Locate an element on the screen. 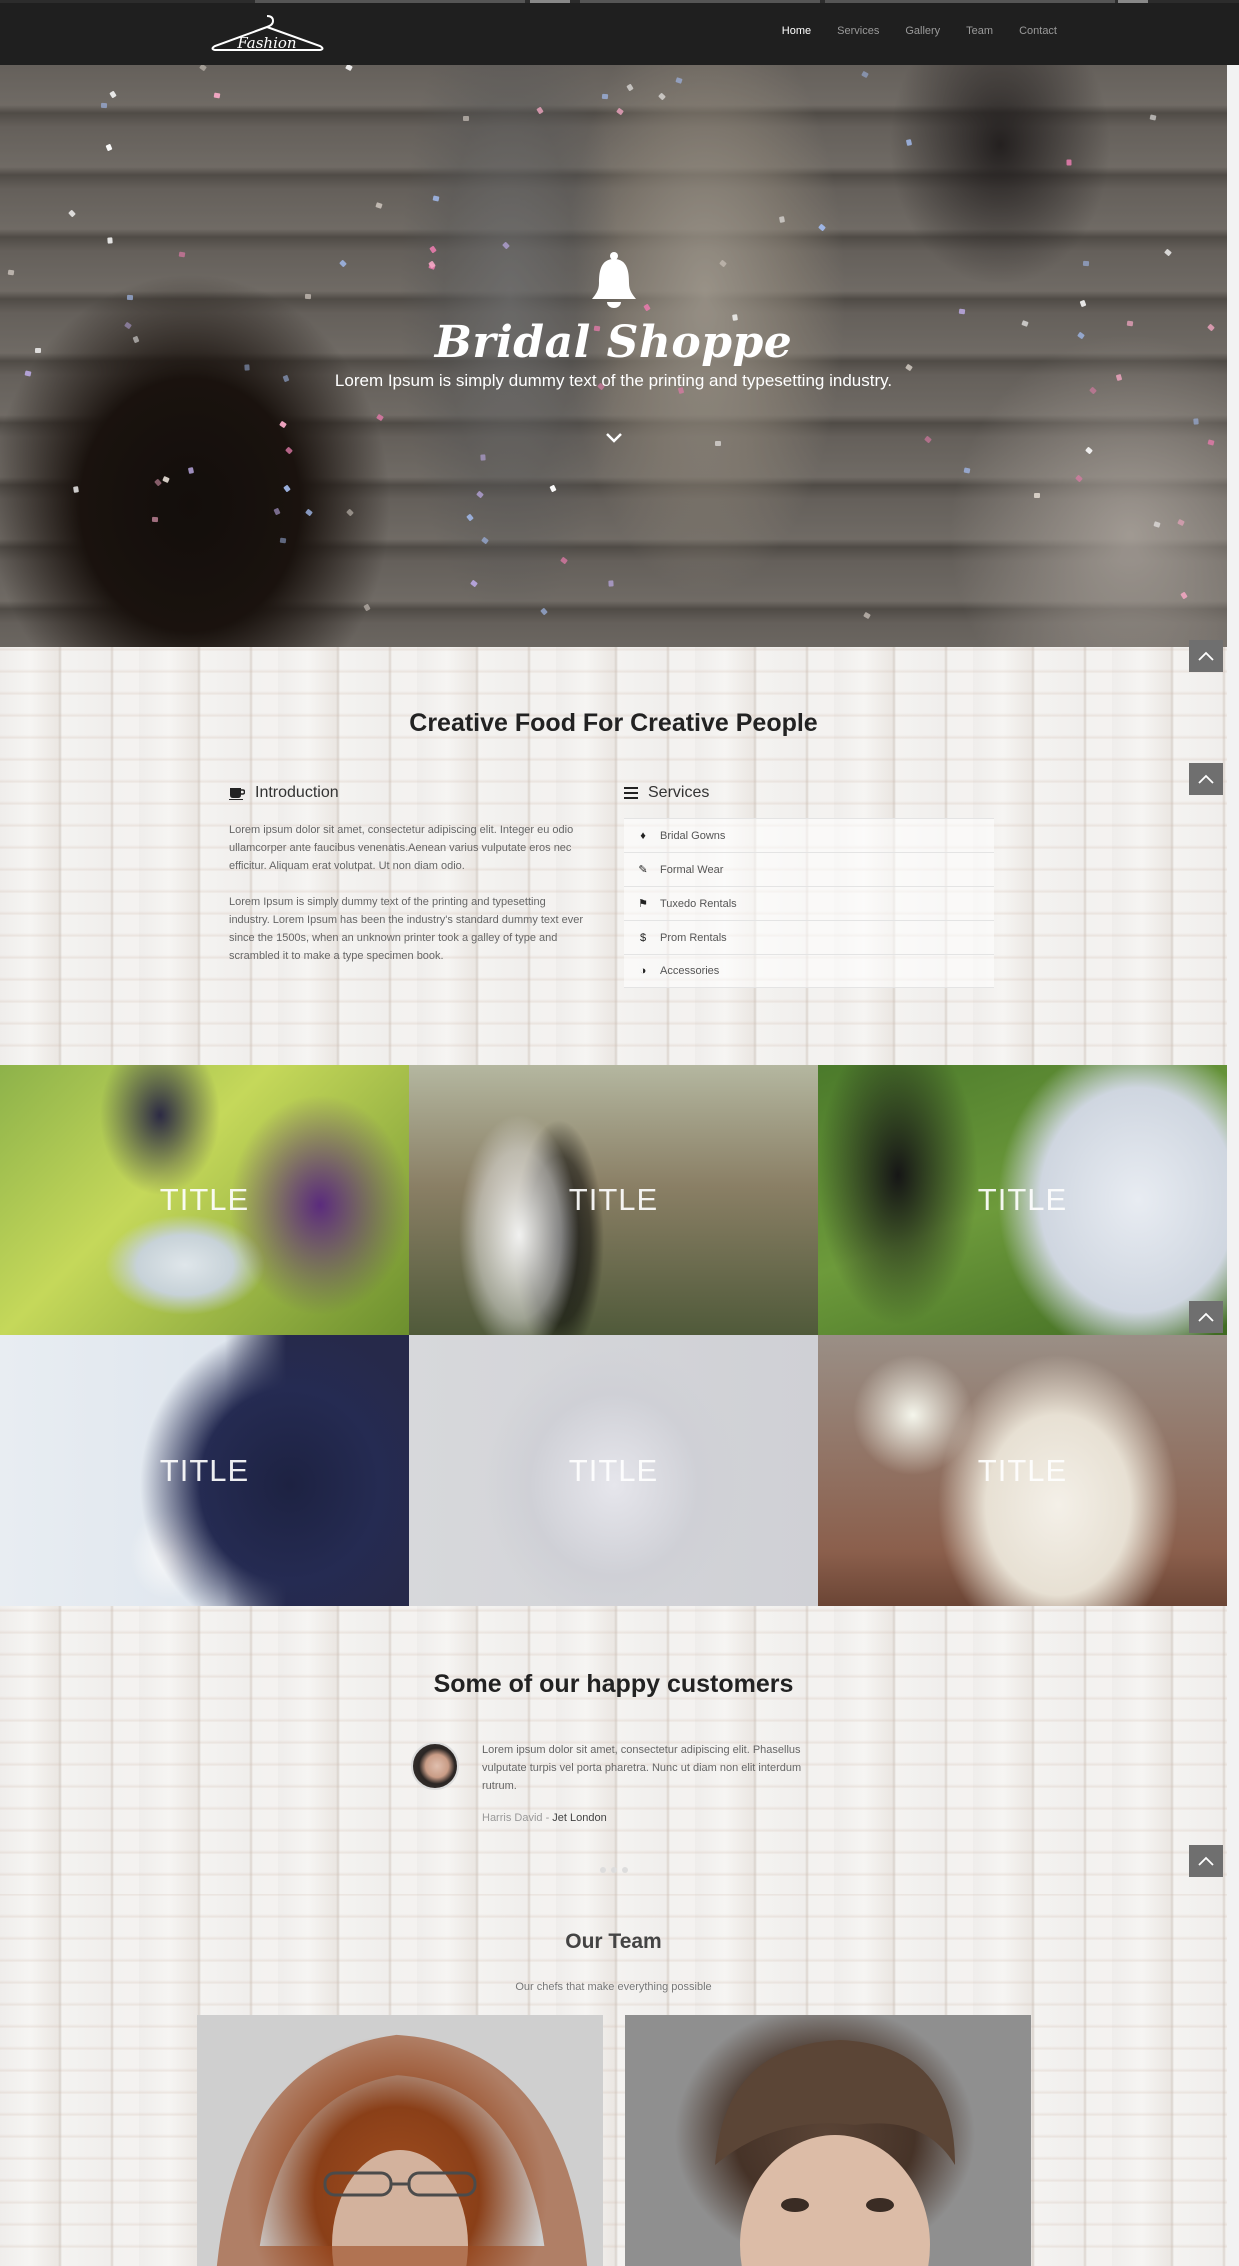  service-item-tuxedo-rentals: ⚑ Tuxedo Rentals is located at coordinates (809, 903).